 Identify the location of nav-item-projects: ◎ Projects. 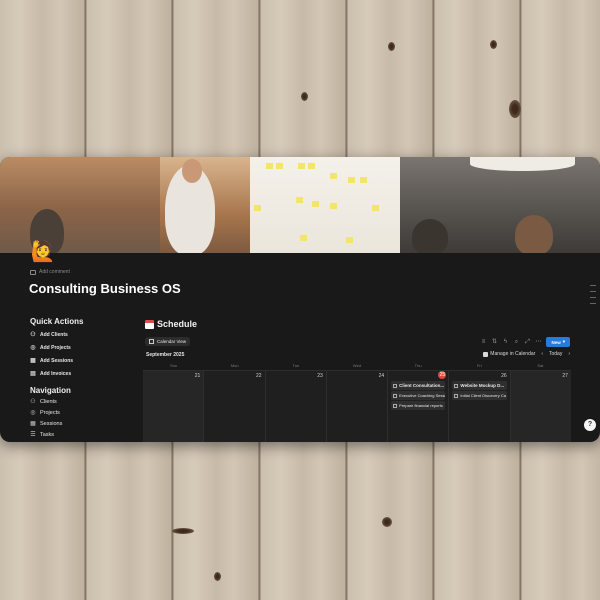
(45, 412).